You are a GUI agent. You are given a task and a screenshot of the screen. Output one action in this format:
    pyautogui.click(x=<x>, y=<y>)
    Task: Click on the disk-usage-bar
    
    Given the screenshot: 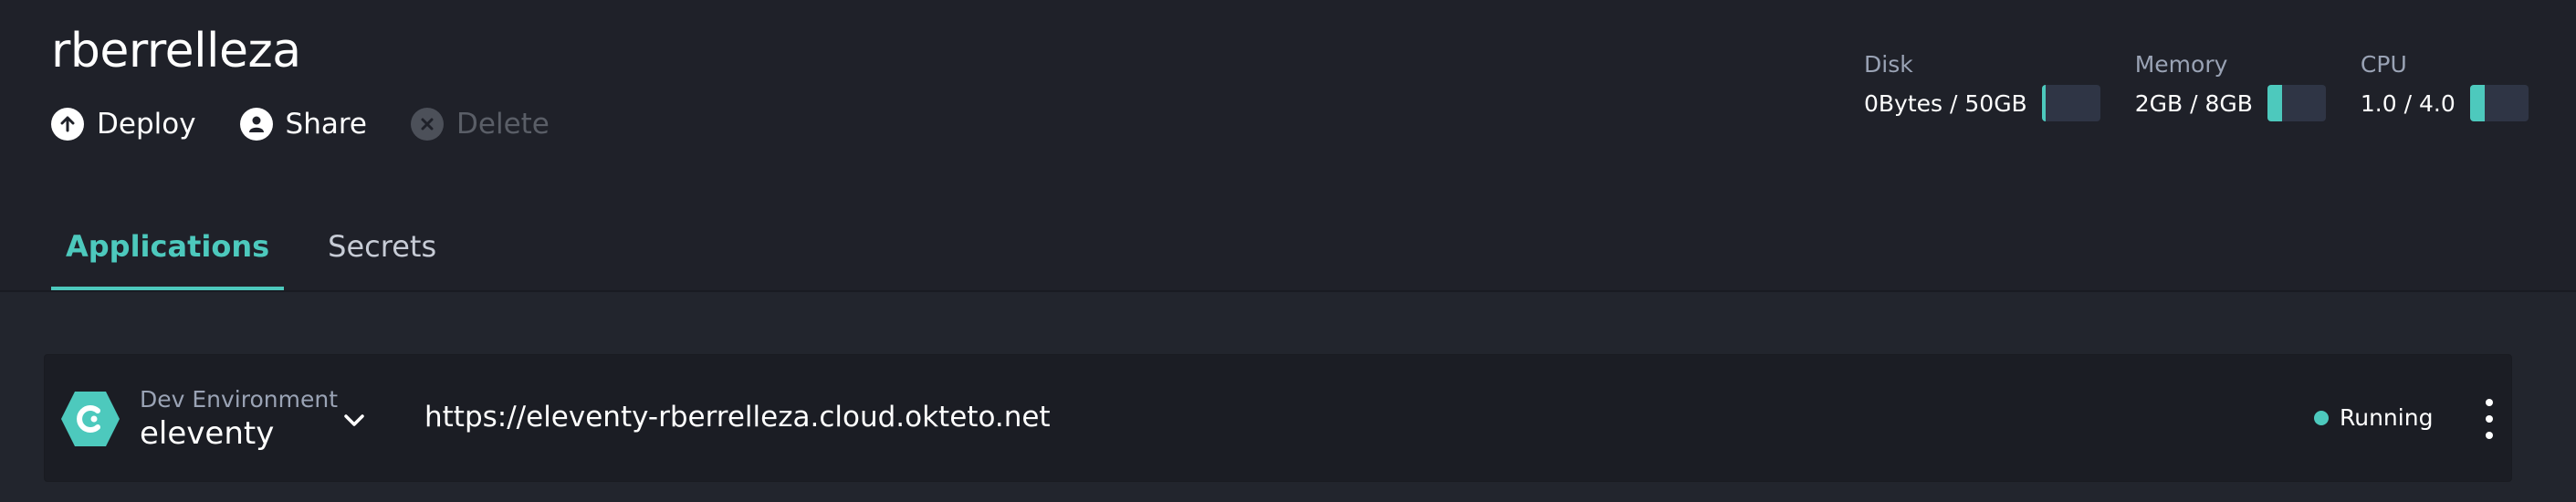 What is the action you would take?
    pyautogui.click(x=2070, y=103)
    